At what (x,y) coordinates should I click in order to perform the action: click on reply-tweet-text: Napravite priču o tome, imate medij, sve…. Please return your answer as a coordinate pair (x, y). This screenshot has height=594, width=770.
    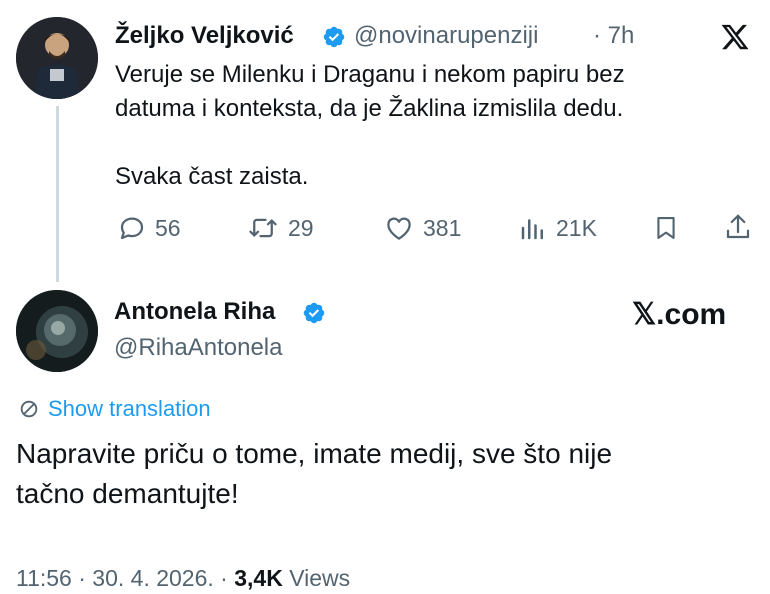
    Looking at the image, I should click on (314, 473).